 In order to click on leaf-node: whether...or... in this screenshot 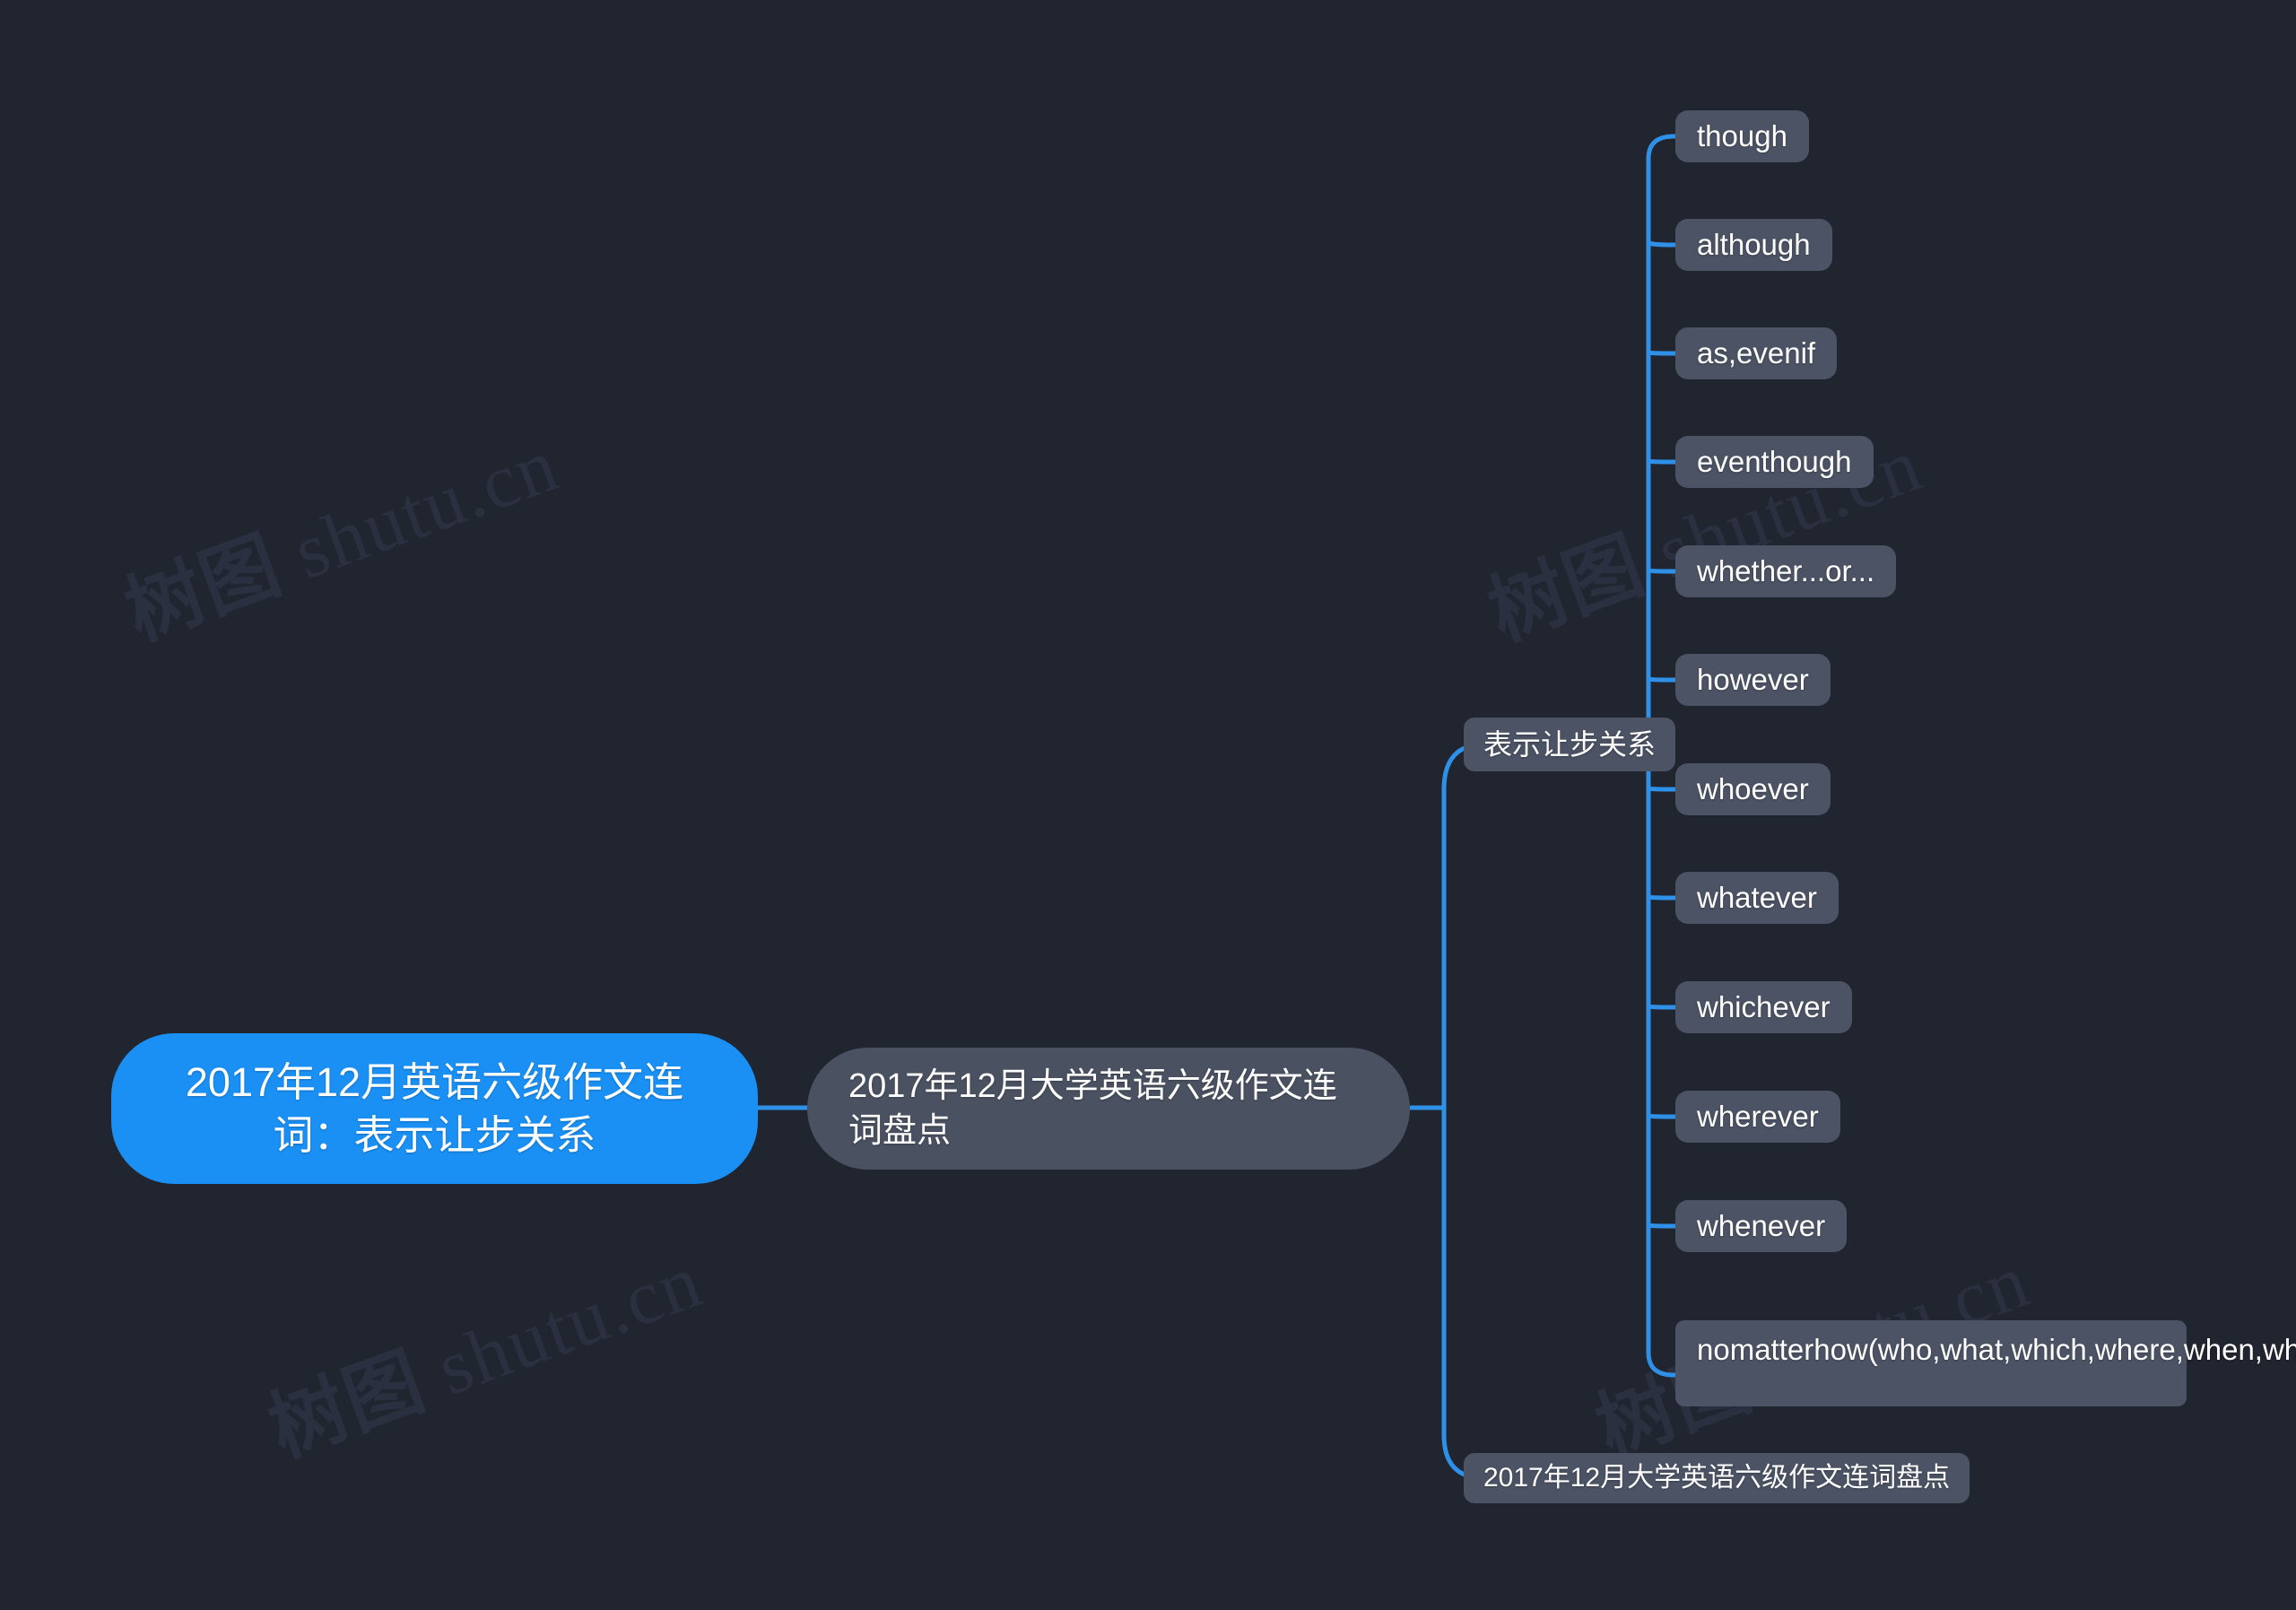, I will do `click(1786, 571)`.